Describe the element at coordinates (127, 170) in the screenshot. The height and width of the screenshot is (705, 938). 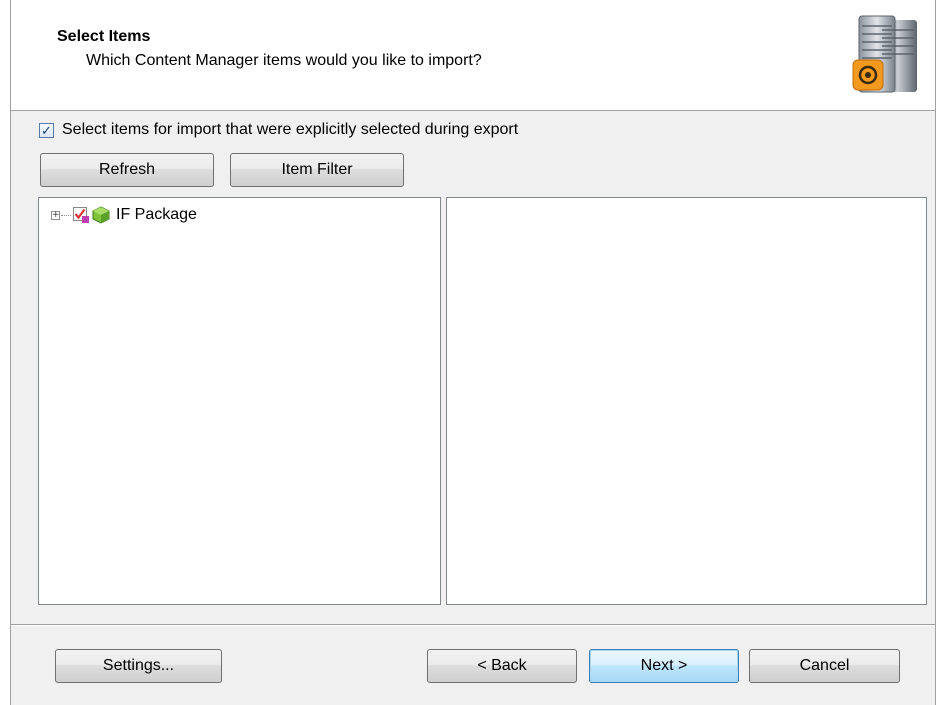
I see `refresh-button: Refresh` at that location.